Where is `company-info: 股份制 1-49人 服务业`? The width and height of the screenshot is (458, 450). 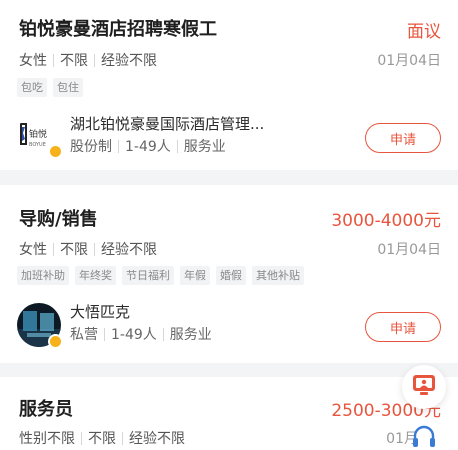
company-info: 股份制 1-49人 服务业 is located at coordinates (148, 146).